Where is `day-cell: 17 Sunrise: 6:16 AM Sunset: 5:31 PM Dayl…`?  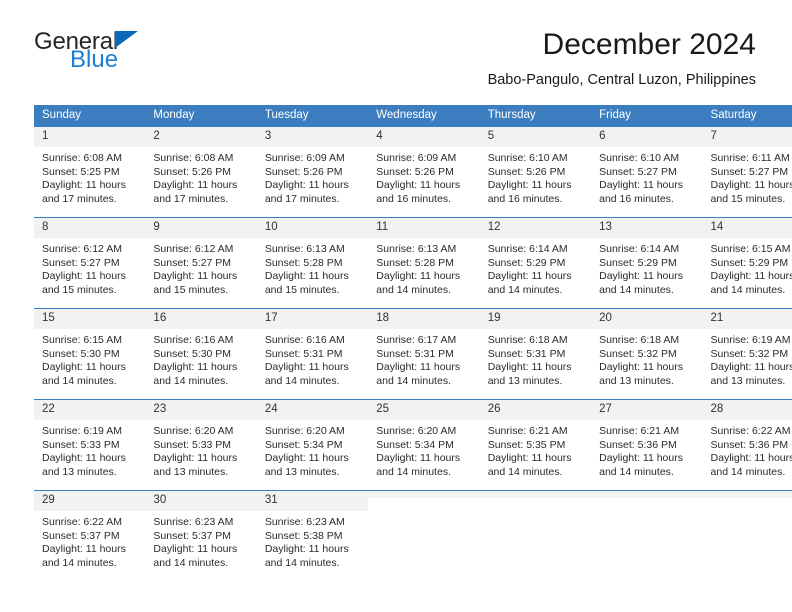
day-cell: 17 Sunrise: 6:16 AM Sunset: 5:31 PM Dayl… is located at coordinates (312, 354).